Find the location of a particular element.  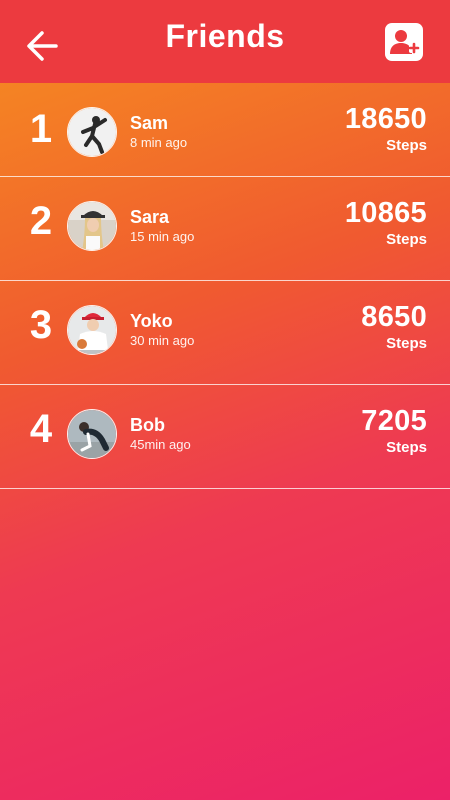

friend-name: Yoko is located at coordinates (151, 321).